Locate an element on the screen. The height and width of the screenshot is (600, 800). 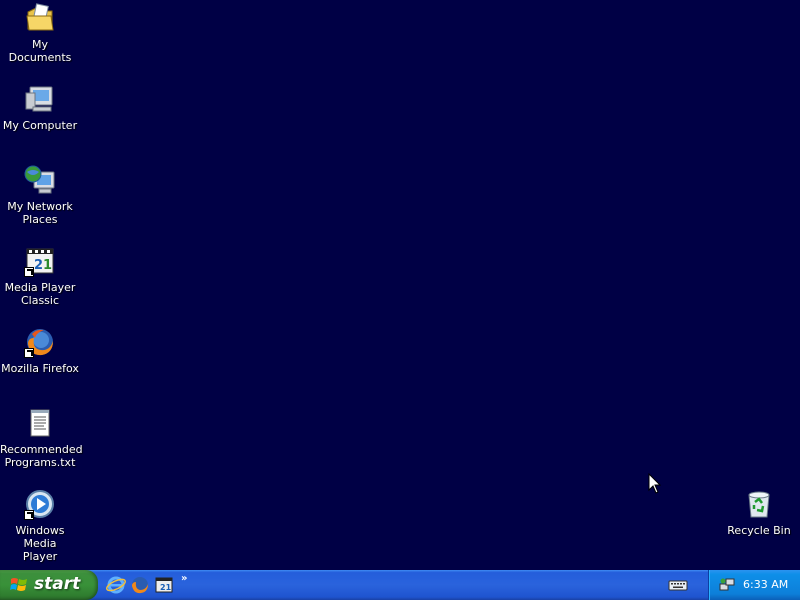
quick-launch-more-button: » is located at coordinates (184, 578).